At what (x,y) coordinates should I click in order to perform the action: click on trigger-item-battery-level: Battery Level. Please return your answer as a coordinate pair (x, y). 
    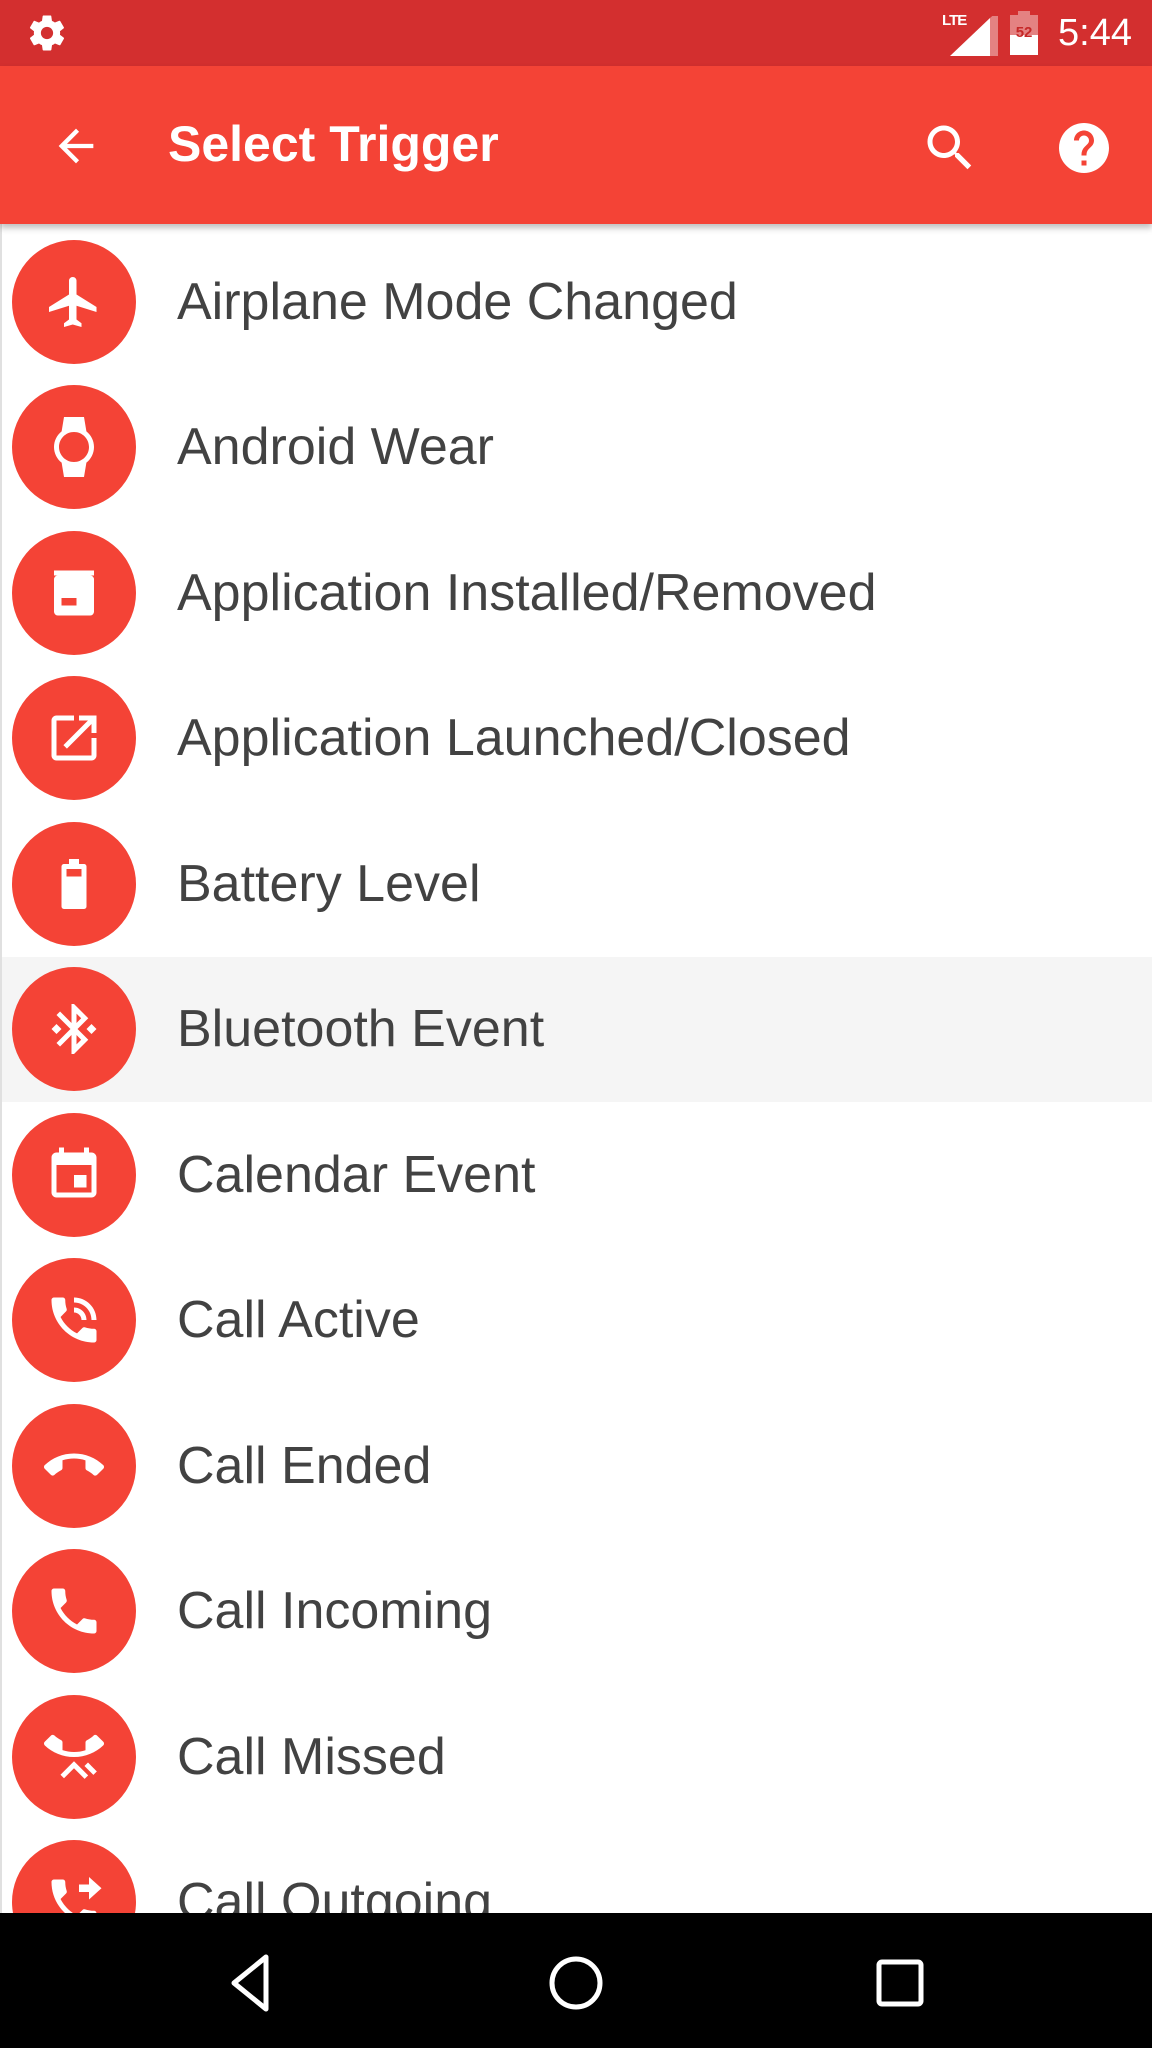
    Looking at the image, I should click on (577, 884).